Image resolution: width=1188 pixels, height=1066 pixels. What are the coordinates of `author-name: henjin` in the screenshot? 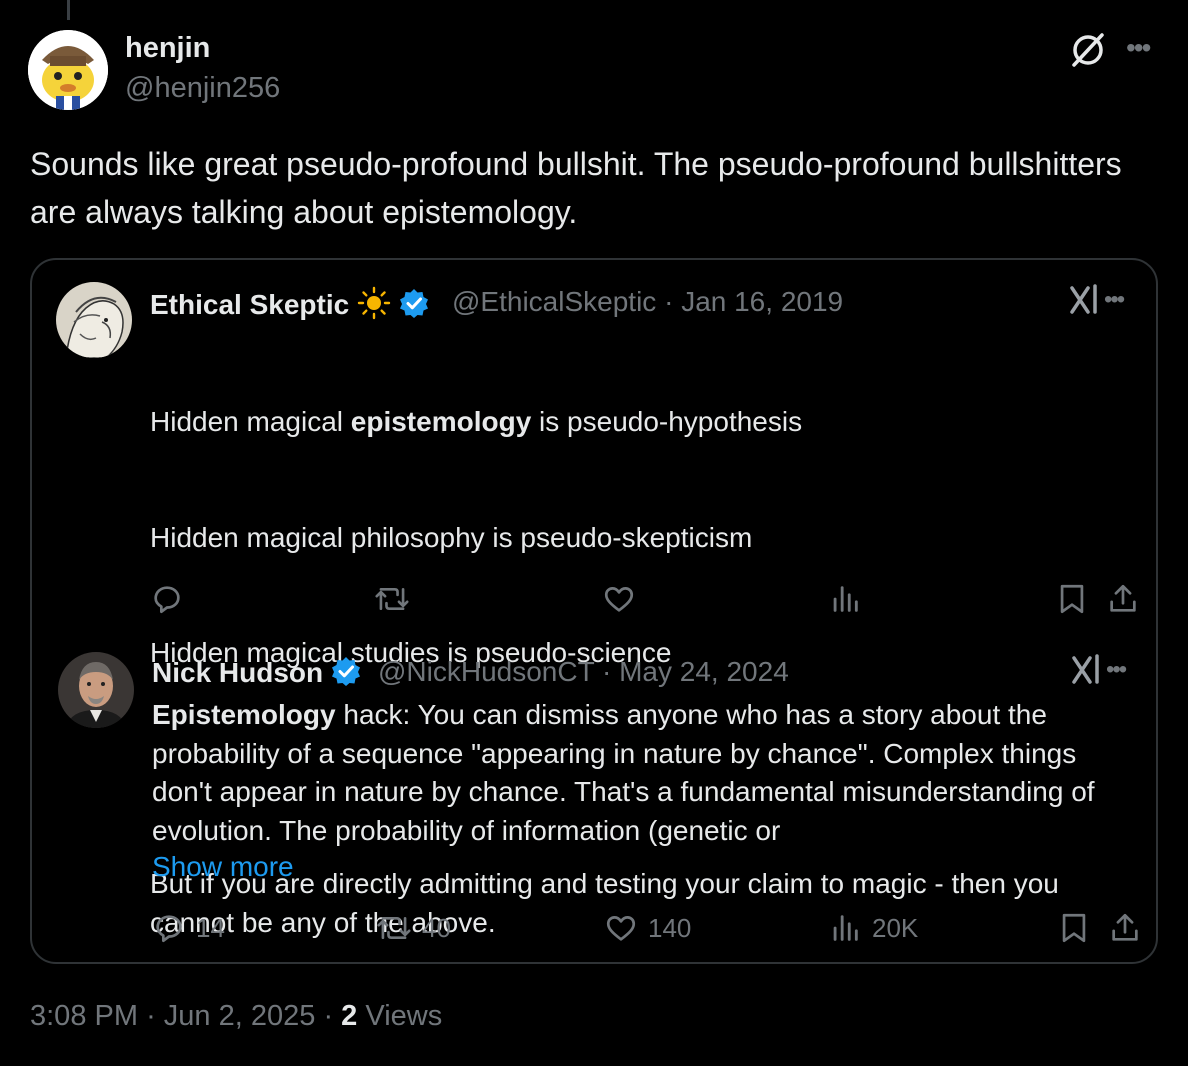 It's located at (167, 48).